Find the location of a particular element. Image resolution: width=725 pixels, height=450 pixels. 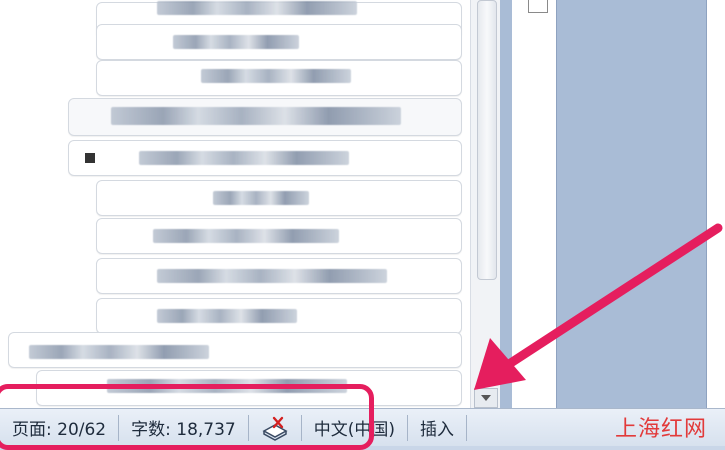

proofing-book-icon is located at coordinates (275, 428).